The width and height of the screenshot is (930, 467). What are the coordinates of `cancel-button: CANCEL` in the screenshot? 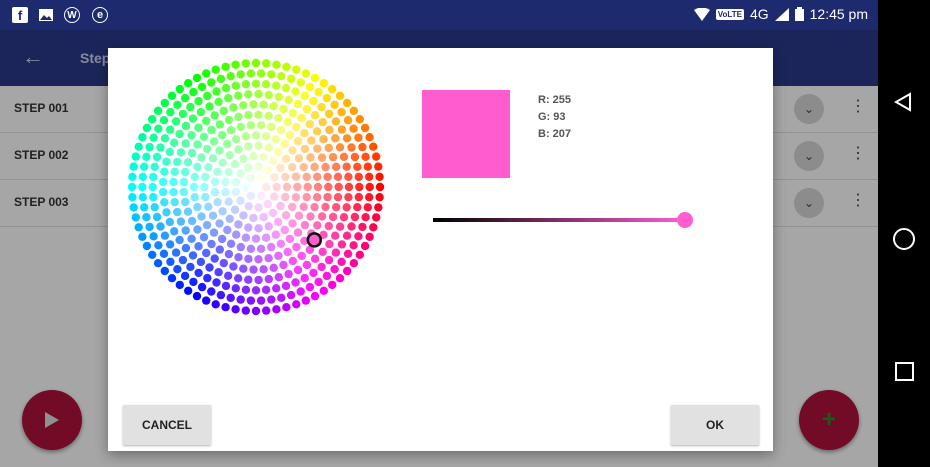 It's located at (167, 425).